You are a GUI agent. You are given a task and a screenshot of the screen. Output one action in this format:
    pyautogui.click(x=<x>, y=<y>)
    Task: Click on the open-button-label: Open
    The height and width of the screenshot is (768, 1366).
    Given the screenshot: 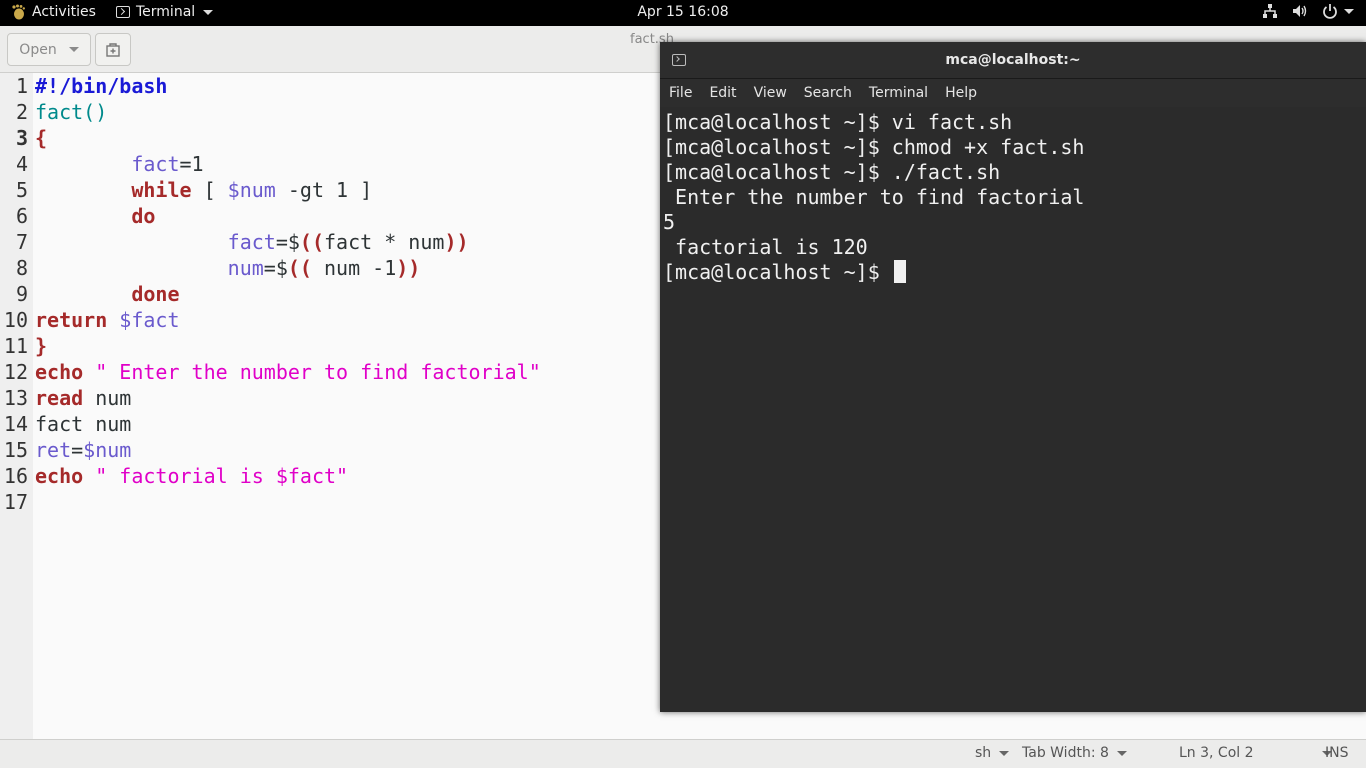 What is the action you would take?
    pyautogui.click(x=38, y=49)
    